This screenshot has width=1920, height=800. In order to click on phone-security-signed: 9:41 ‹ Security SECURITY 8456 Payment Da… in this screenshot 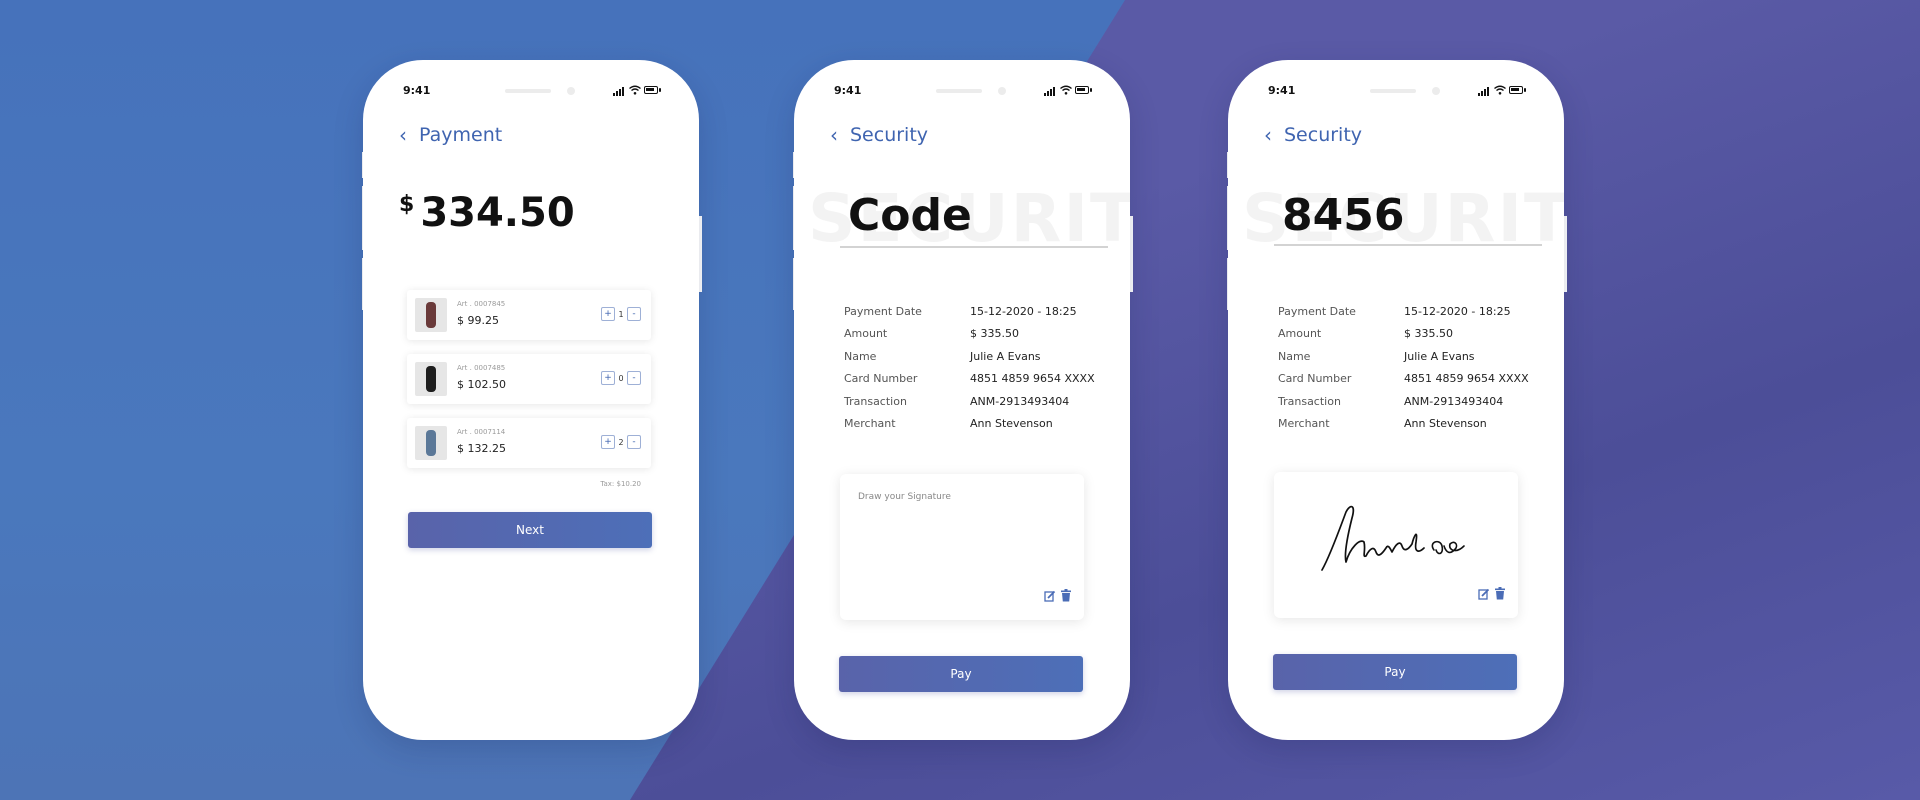, I will do `click(1396, 400)`.